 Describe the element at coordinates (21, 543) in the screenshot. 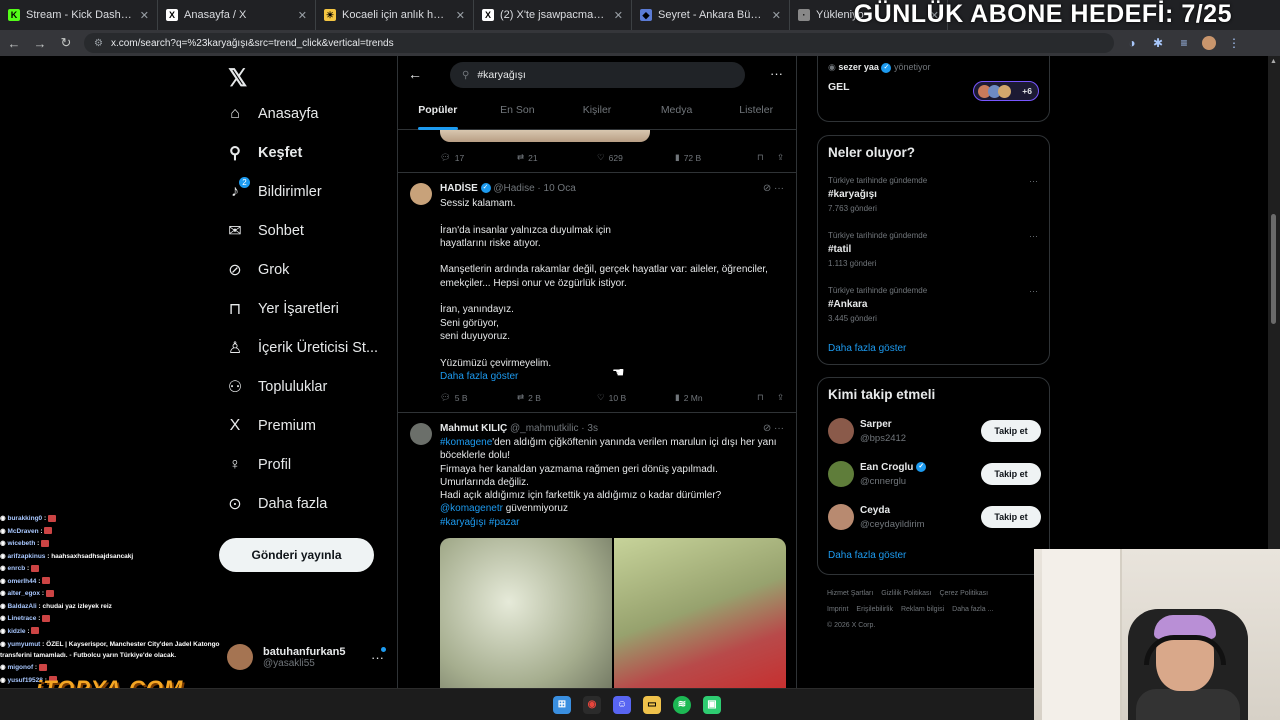

I see `chat-username: wicebeth` at that location.